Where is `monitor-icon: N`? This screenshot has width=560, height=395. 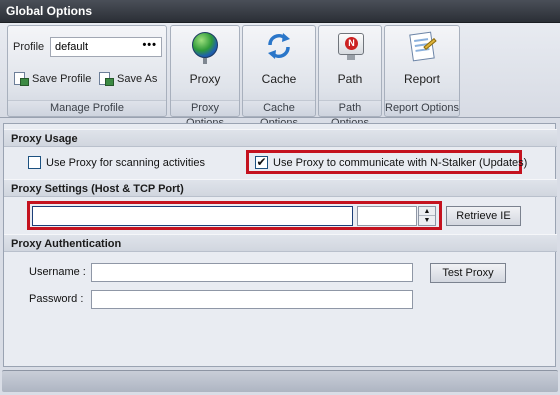
monitor-icon: N is located at coordinates (350, 47).